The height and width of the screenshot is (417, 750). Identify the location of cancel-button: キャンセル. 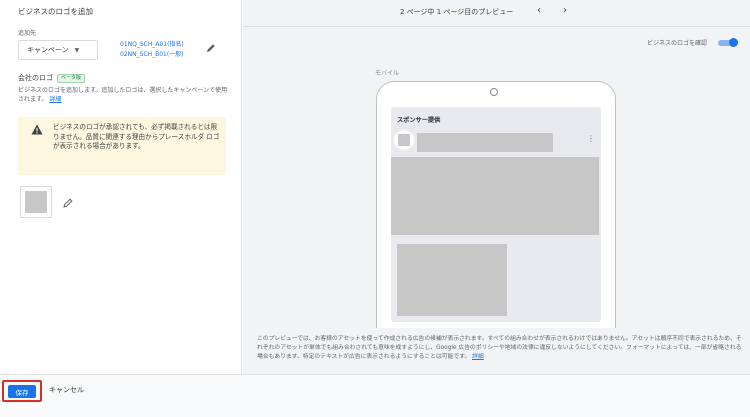
(66, 390).